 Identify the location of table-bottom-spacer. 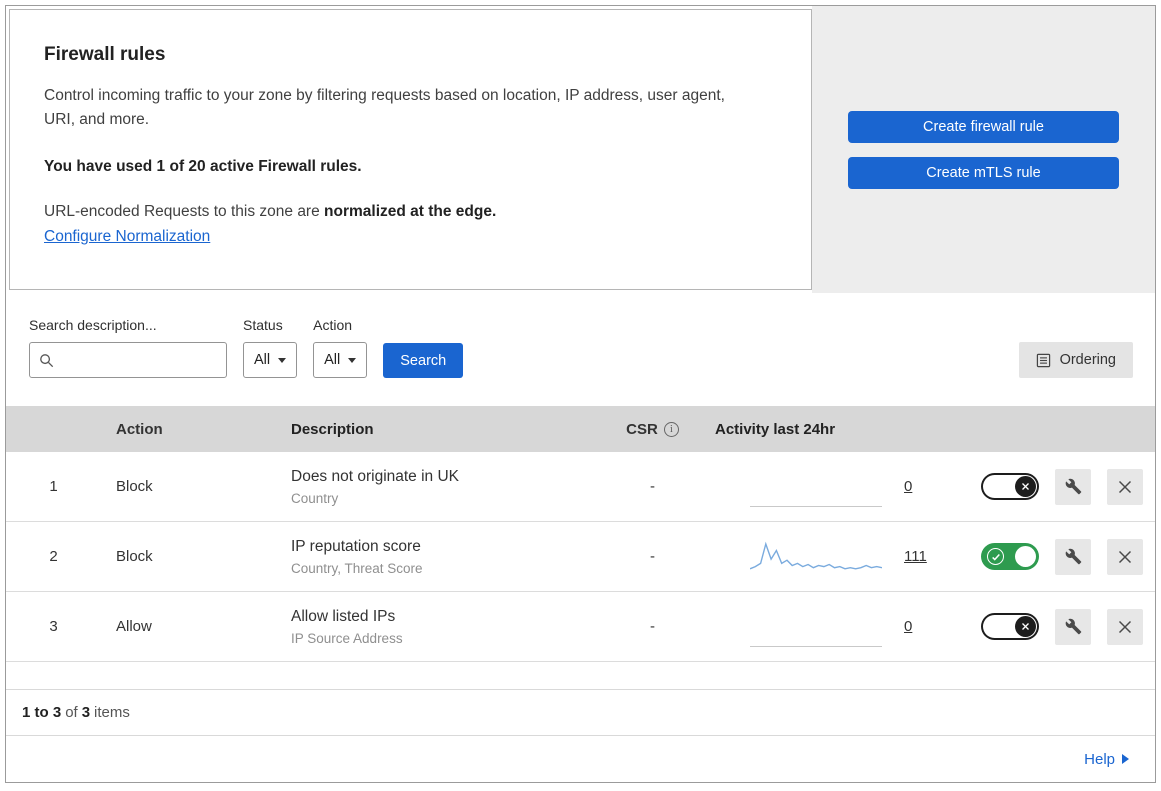
(580, 675).